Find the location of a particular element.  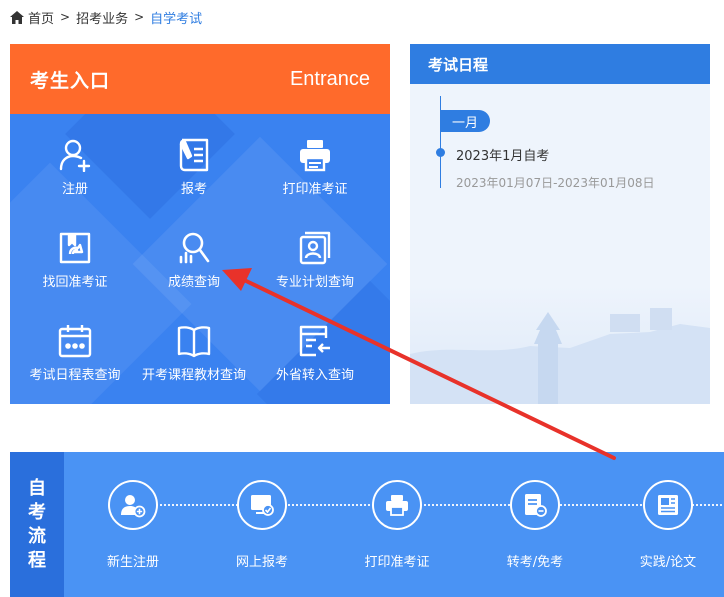

process-step-label: 实践/论文 is located at coordinates (668, 562).